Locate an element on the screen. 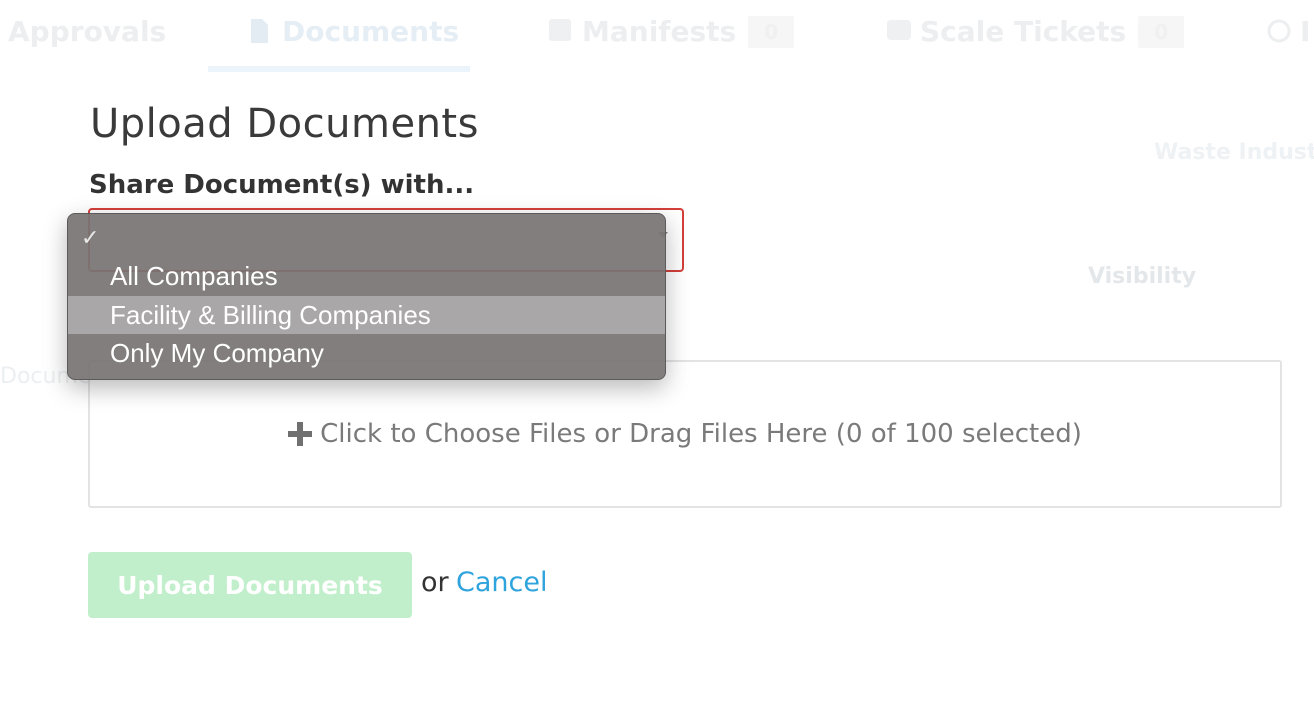  tab-approvals-label: Approvals is located at coordinates (87, 31).